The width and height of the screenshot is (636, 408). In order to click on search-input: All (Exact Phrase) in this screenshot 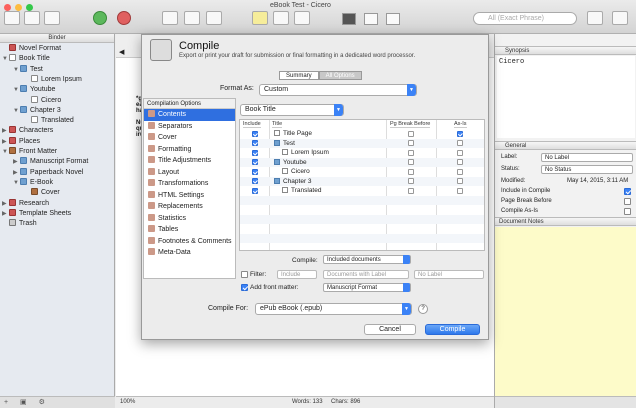, I will do `click(525, 18)`.